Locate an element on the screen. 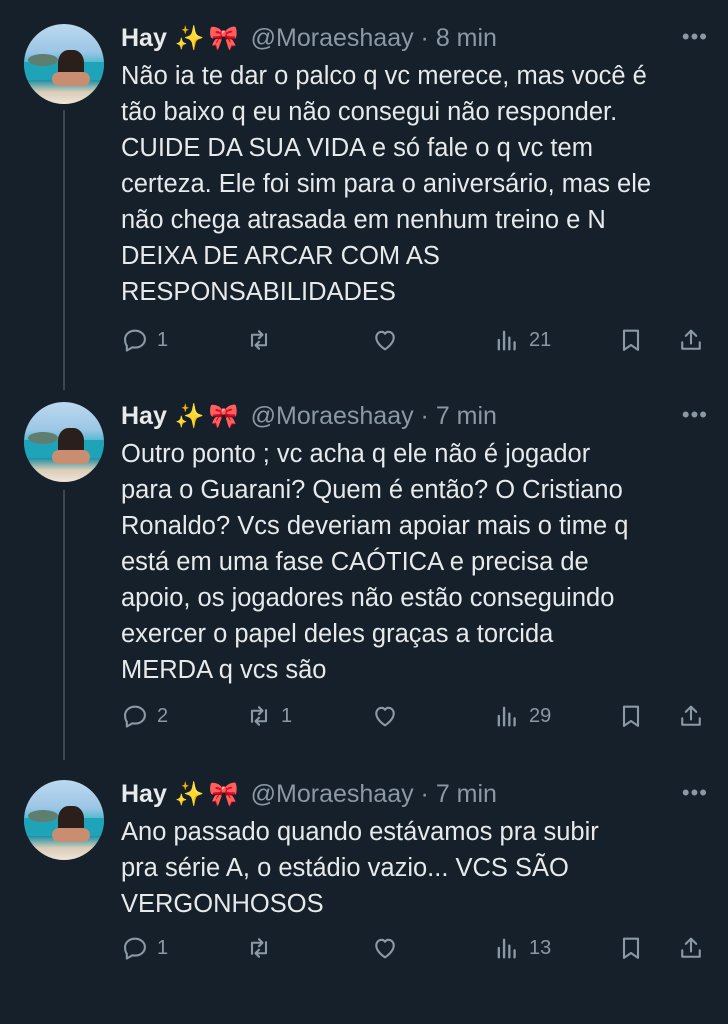  views-button: 13 is located at coordinates (522, 948).